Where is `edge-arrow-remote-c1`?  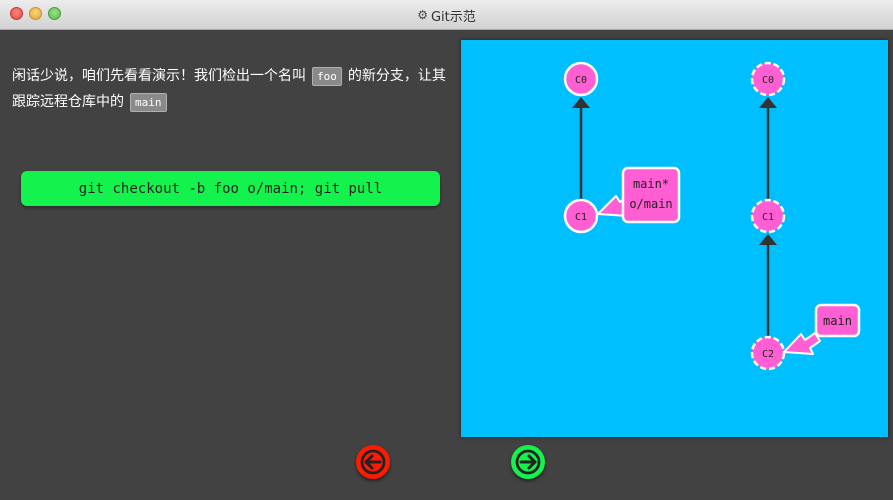 edge-arrow-remote-c1 is located at coordinates (768, 239).